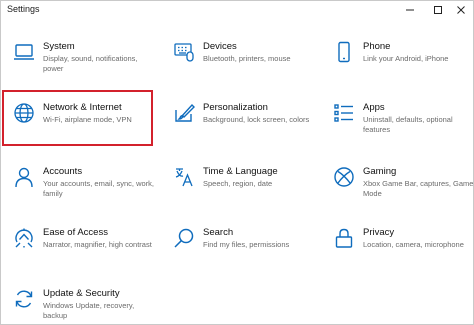  I want to click on tile-devices: Devices Bluetooth, printers, mouse, so click(241, 67).